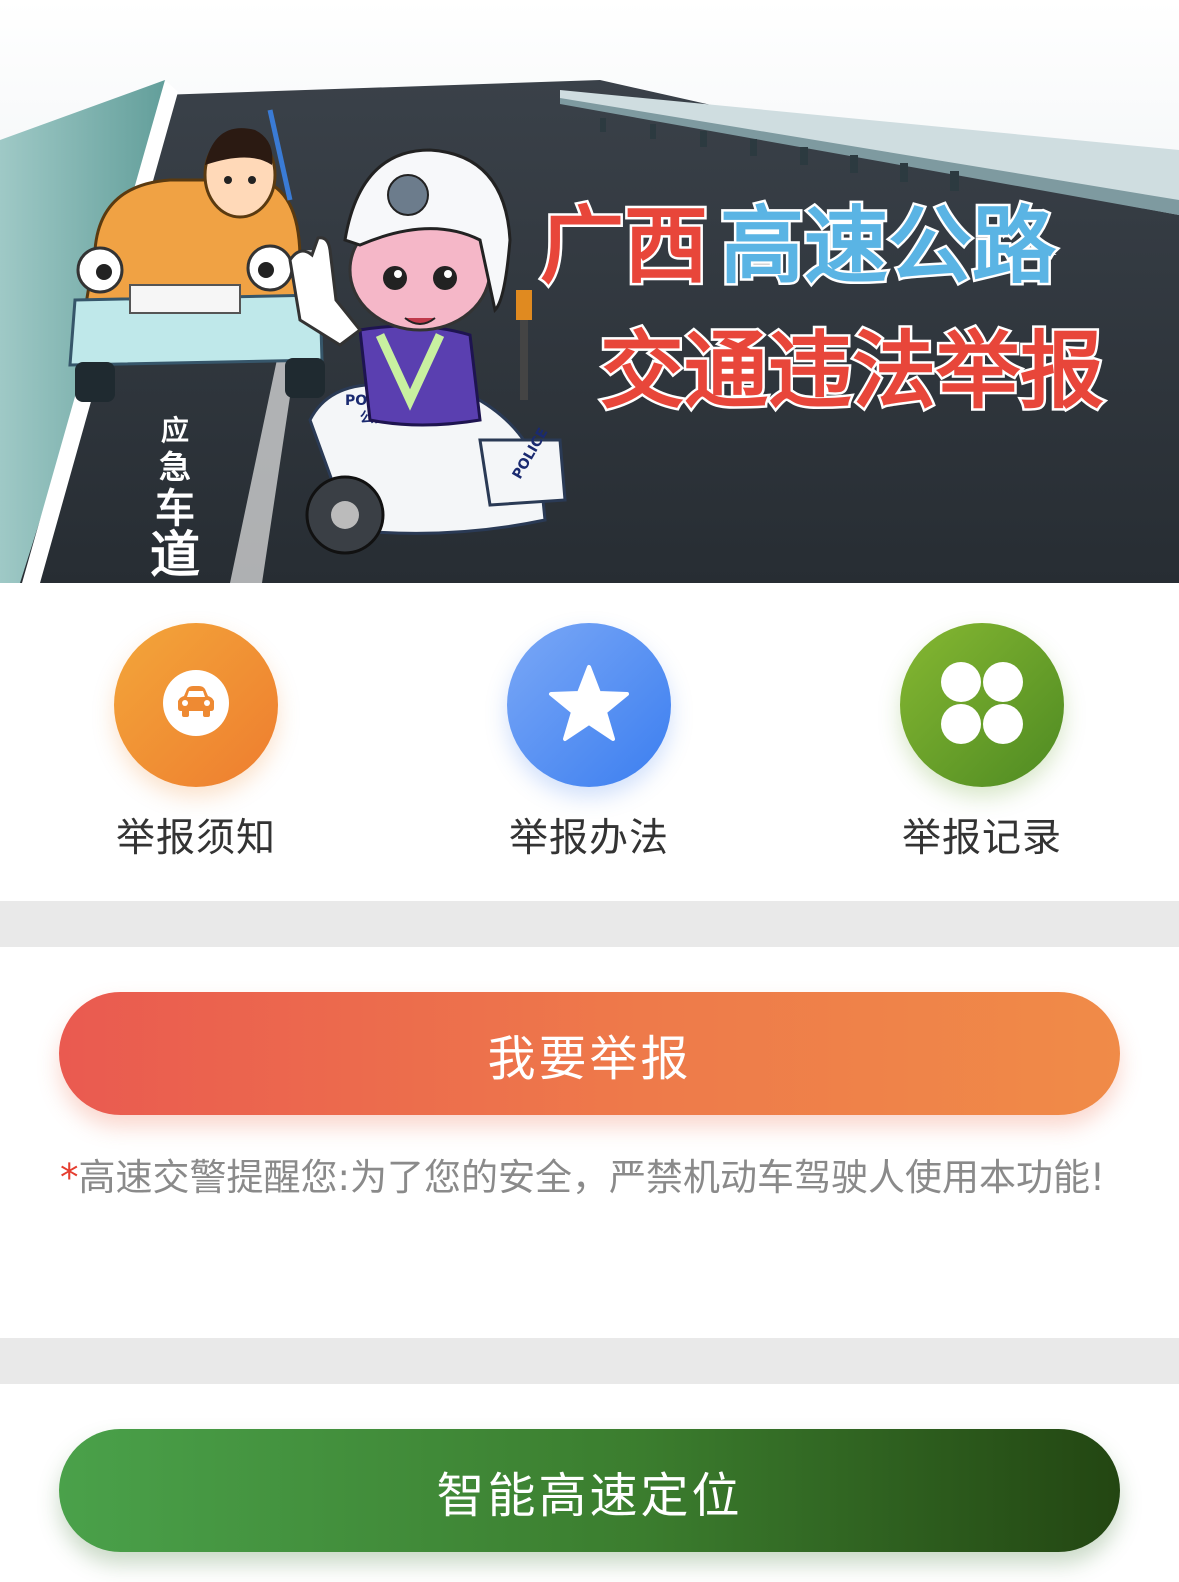 This screenshot has height=1582, width=1179. I want to click on smart-locate-button: 智能高速定位, so click(589, 1490).